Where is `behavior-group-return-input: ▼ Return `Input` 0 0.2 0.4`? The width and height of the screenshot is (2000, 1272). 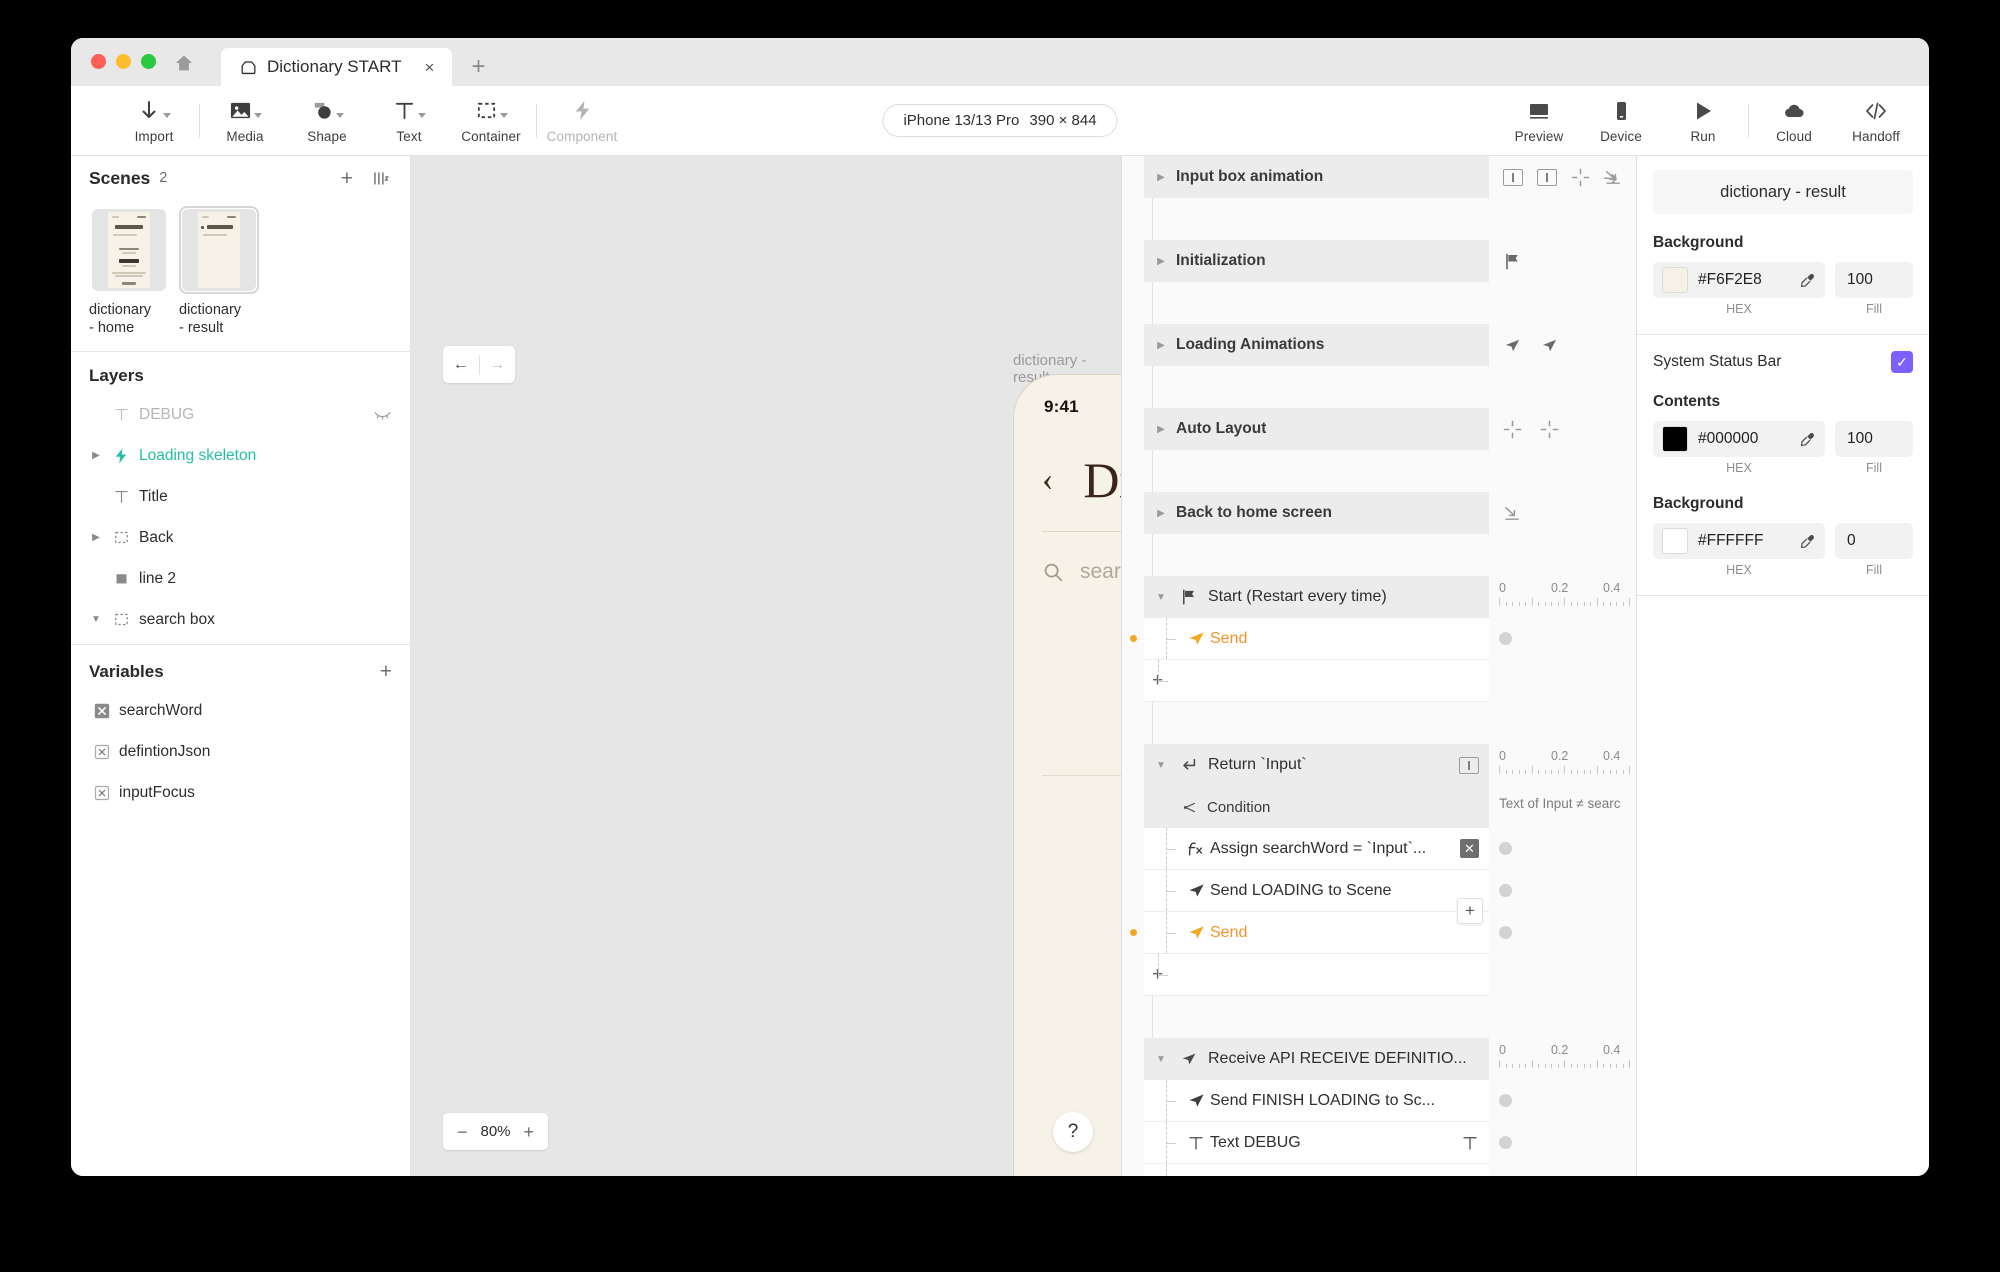
behavior-group-return-input: ▼ Return `Input` 0 0.2 0.4 is located at coordinates (1379, 765).